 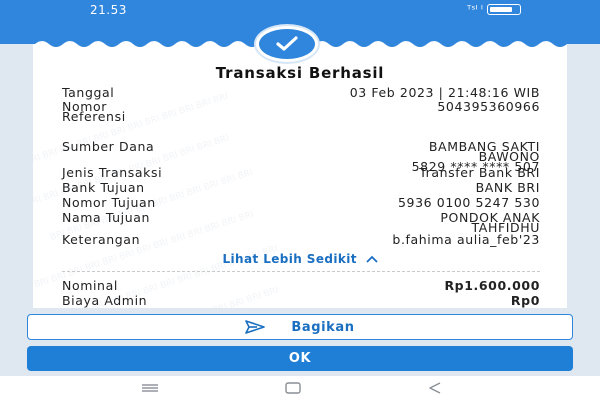 I want to click on home-icon, so click(x=293, y=388).